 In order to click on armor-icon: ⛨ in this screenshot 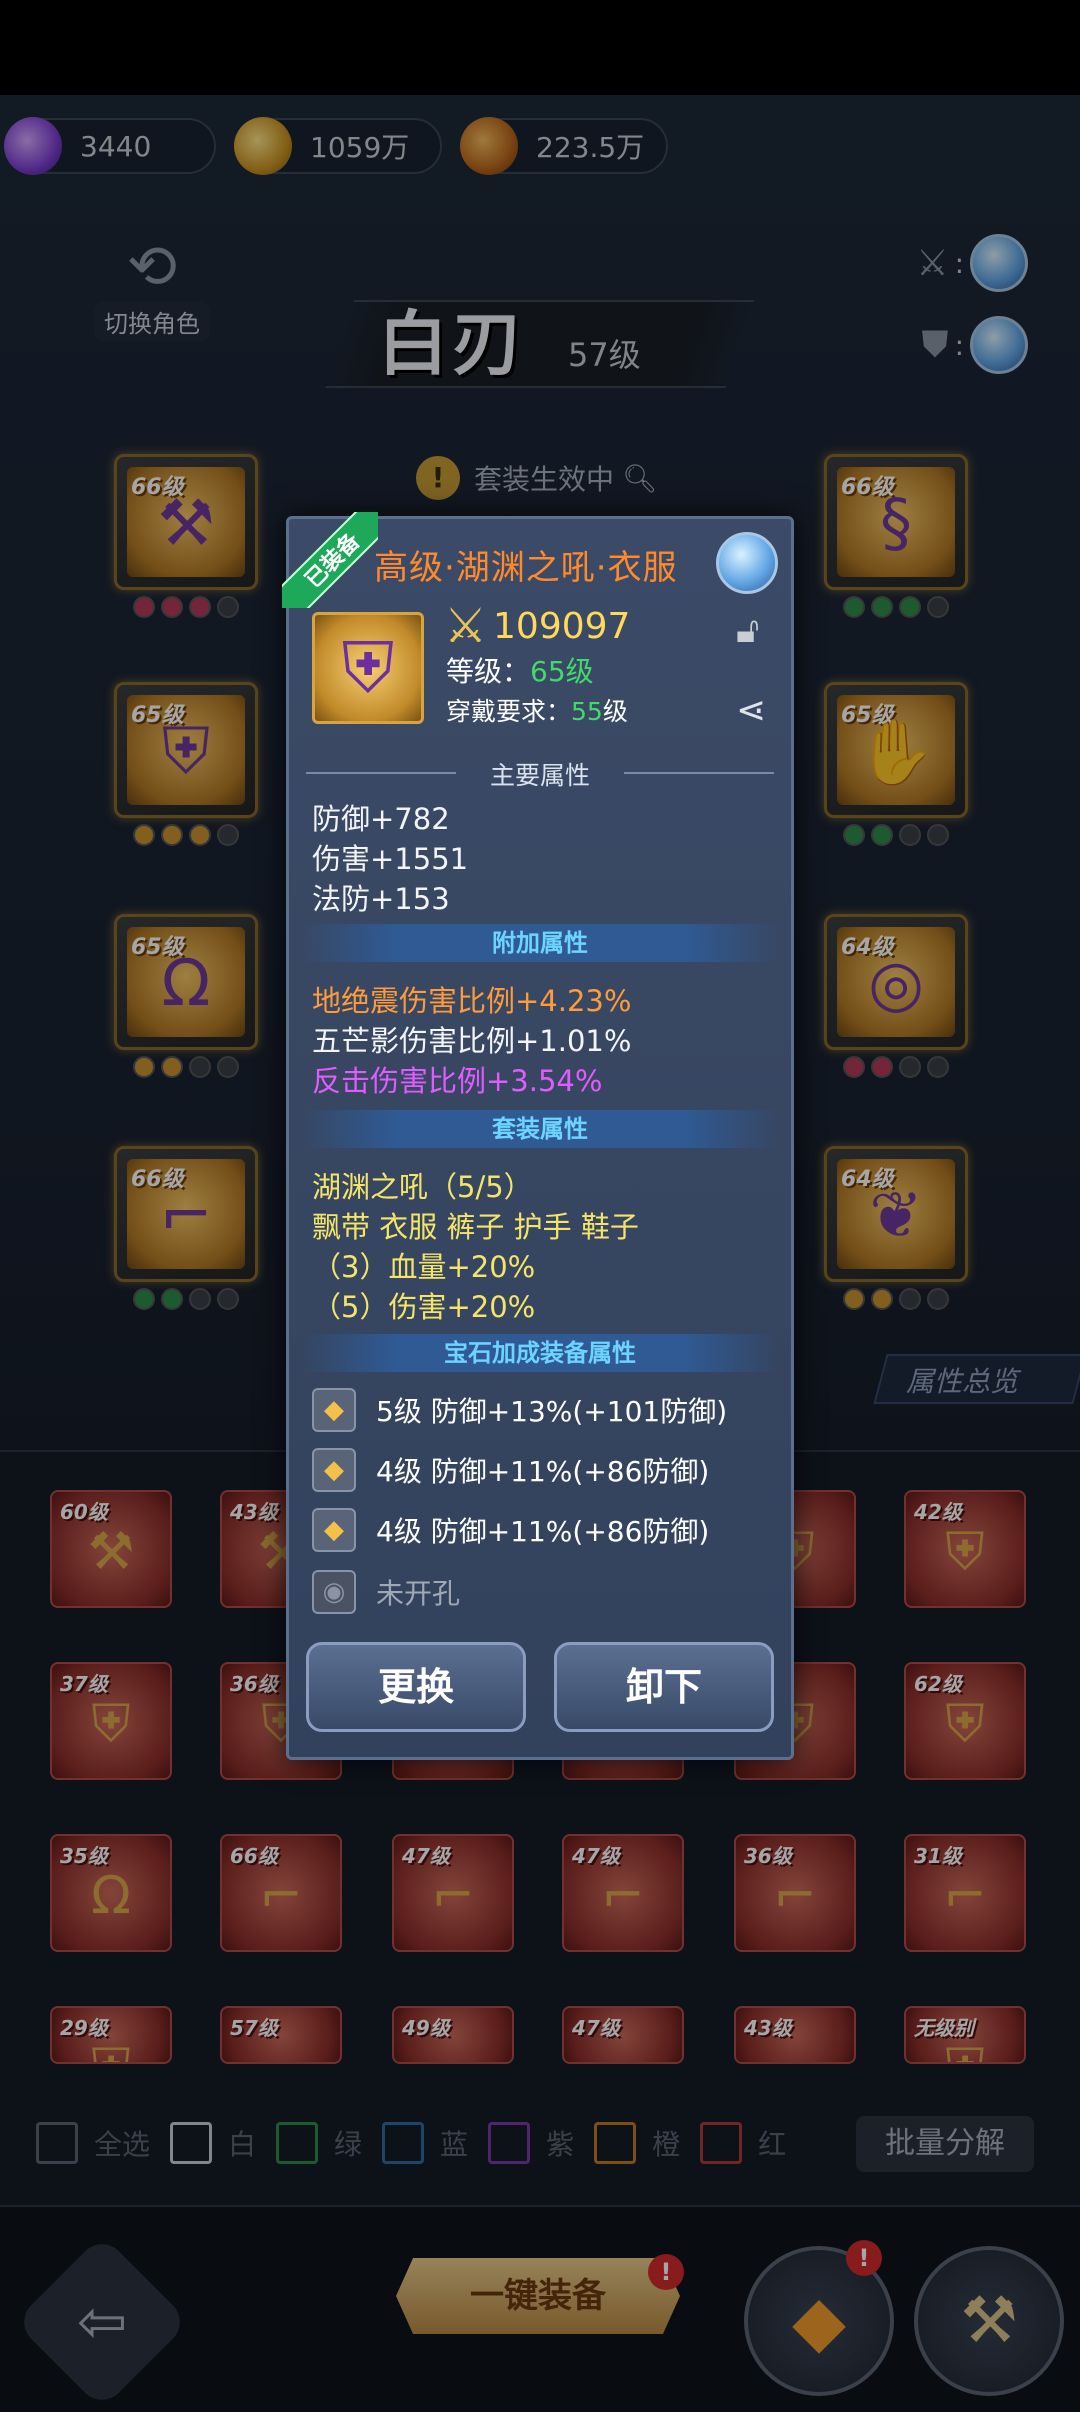, I will do `click(368, 668)`.